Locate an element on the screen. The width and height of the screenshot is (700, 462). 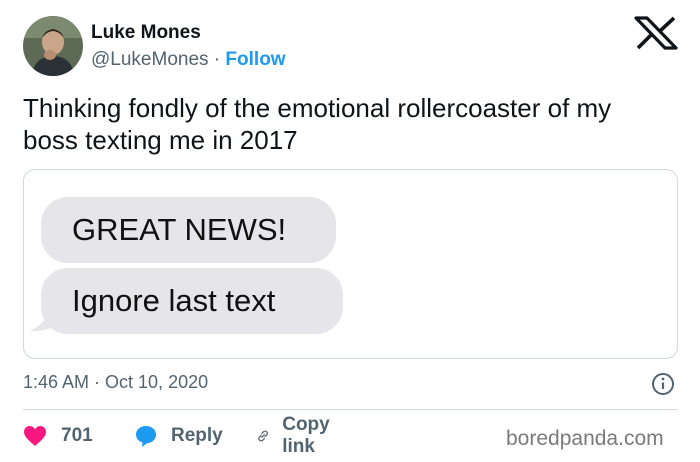
reply-label: Reply is located at coordinates (197, 435).